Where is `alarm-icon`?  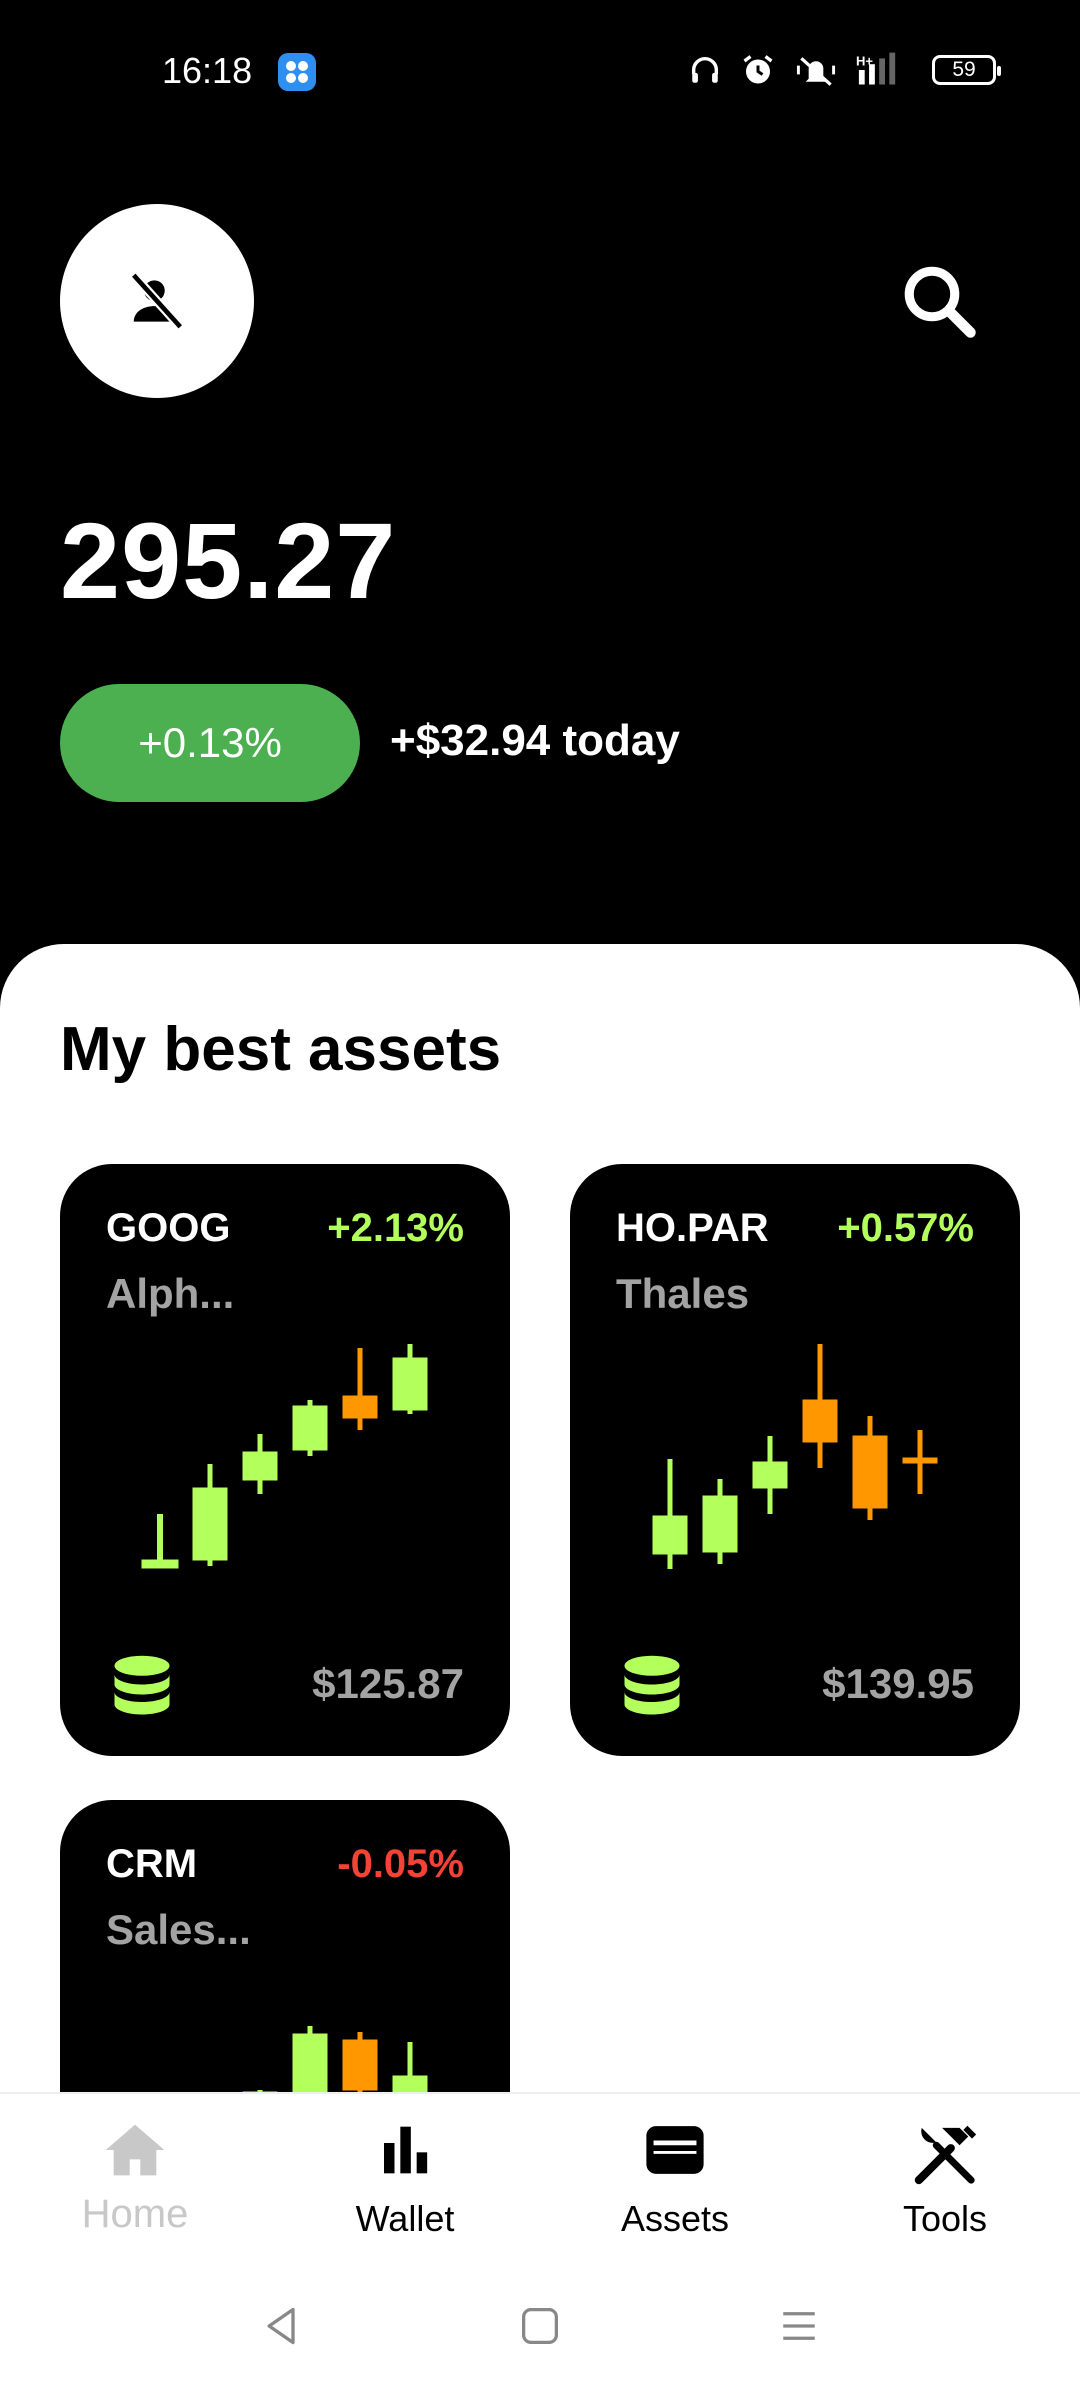 alarm-icon is located at coordinates (758, 69).